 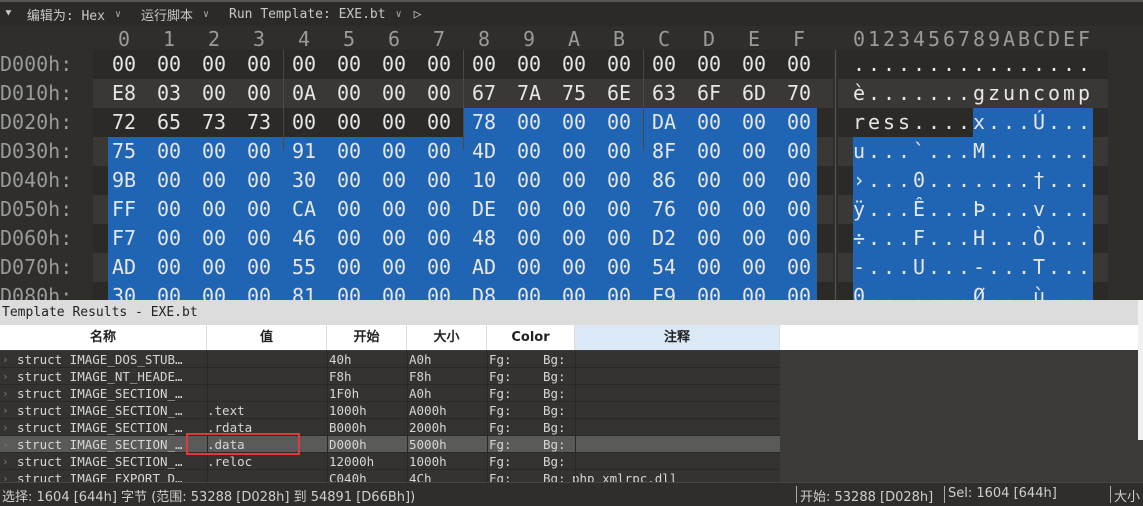 What do you see at coordinates (484, 238) in the screenshot?
I see `hex-byte: 48` at bounding box center [484, 238].